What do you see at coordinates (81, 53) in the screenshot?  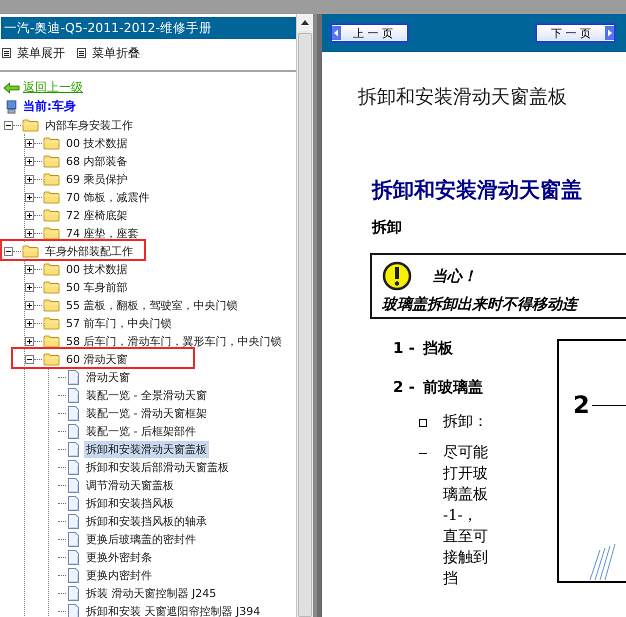 I see `list-icon` at bounding box center [81, 53].